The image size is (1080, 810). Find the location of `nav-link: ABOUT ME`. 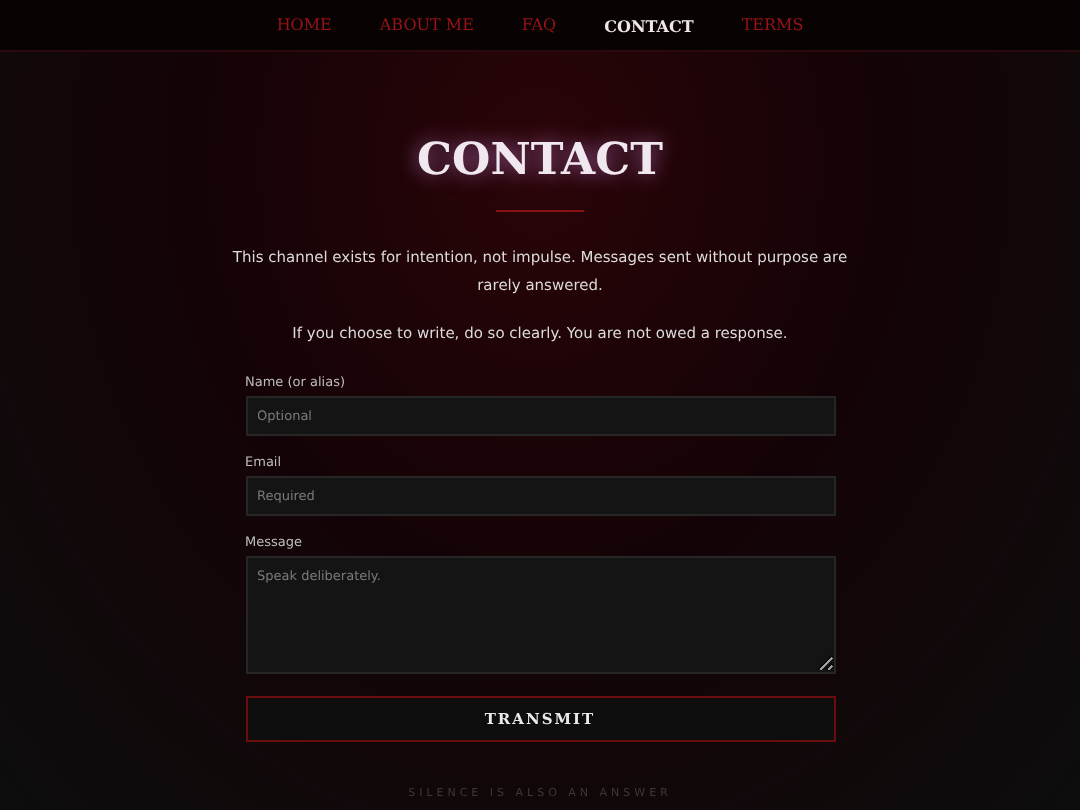

nav-link: ABOUT ME is located at coordinates (426, 25).